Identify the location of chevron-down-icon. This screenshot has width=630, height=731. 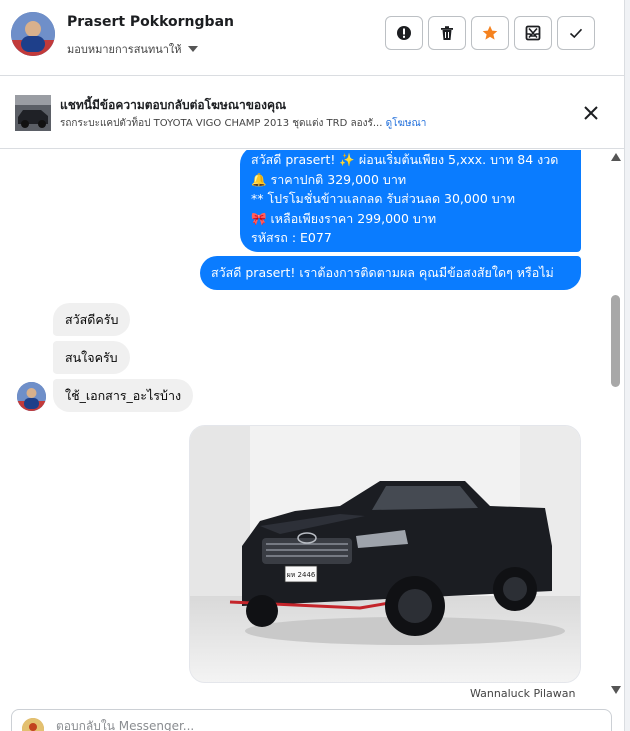
(192, 49).